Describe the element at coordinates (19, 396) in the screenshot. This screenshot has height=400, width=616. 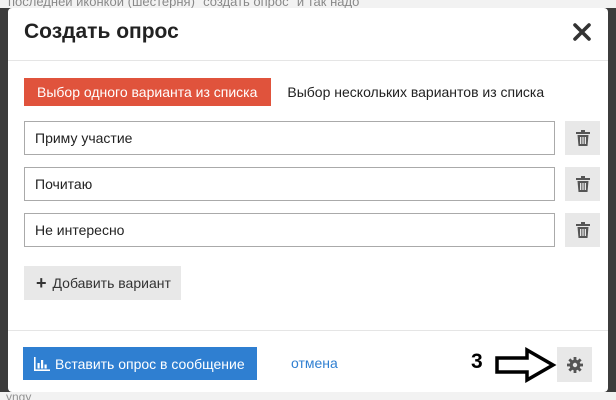
I see `background-text-bottom: yngy` at that location.